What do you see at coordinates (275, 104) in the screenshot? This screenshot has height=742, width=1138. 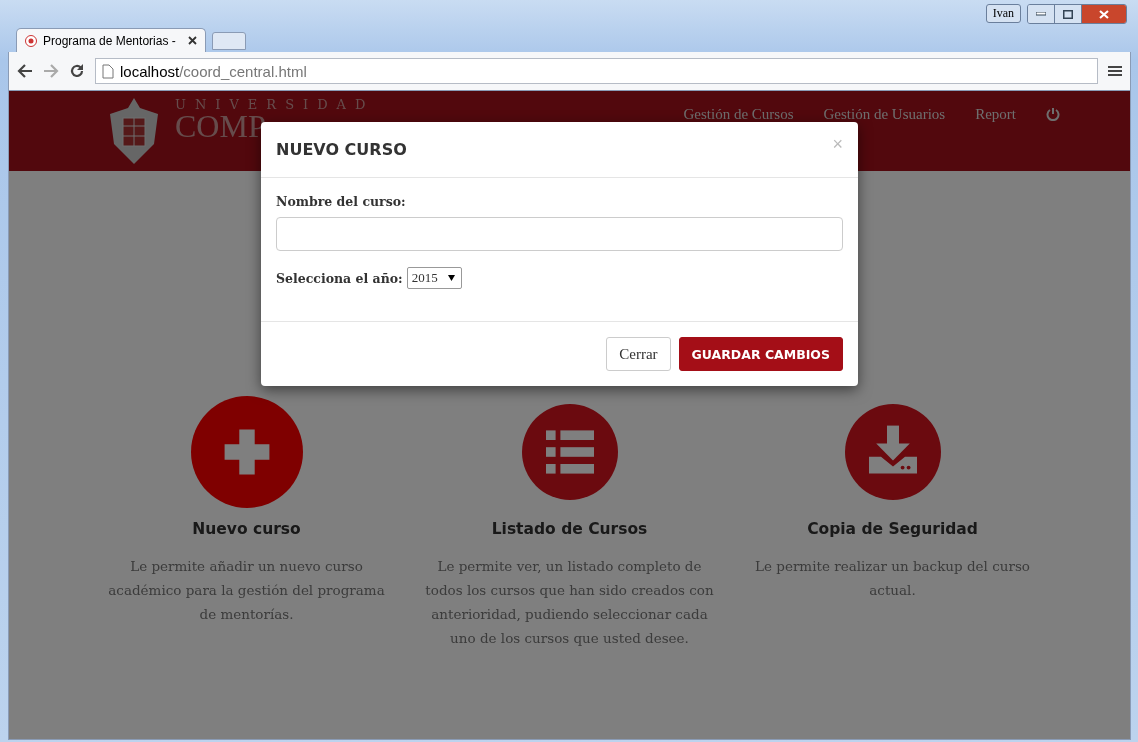 I see `logo-text: UNIVERSIDAD` at bounding box center [275, 104].